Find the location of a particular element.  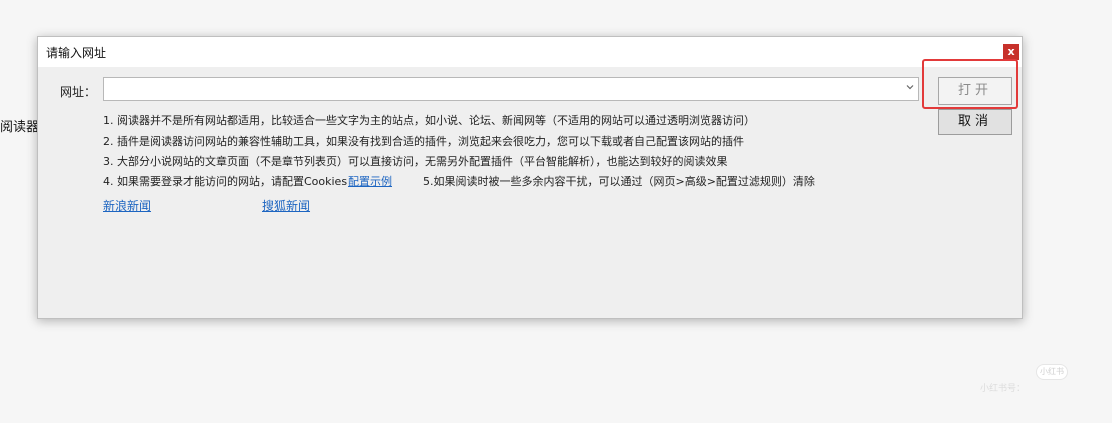

url-label: 网址： is located at coordinates (78, 92).